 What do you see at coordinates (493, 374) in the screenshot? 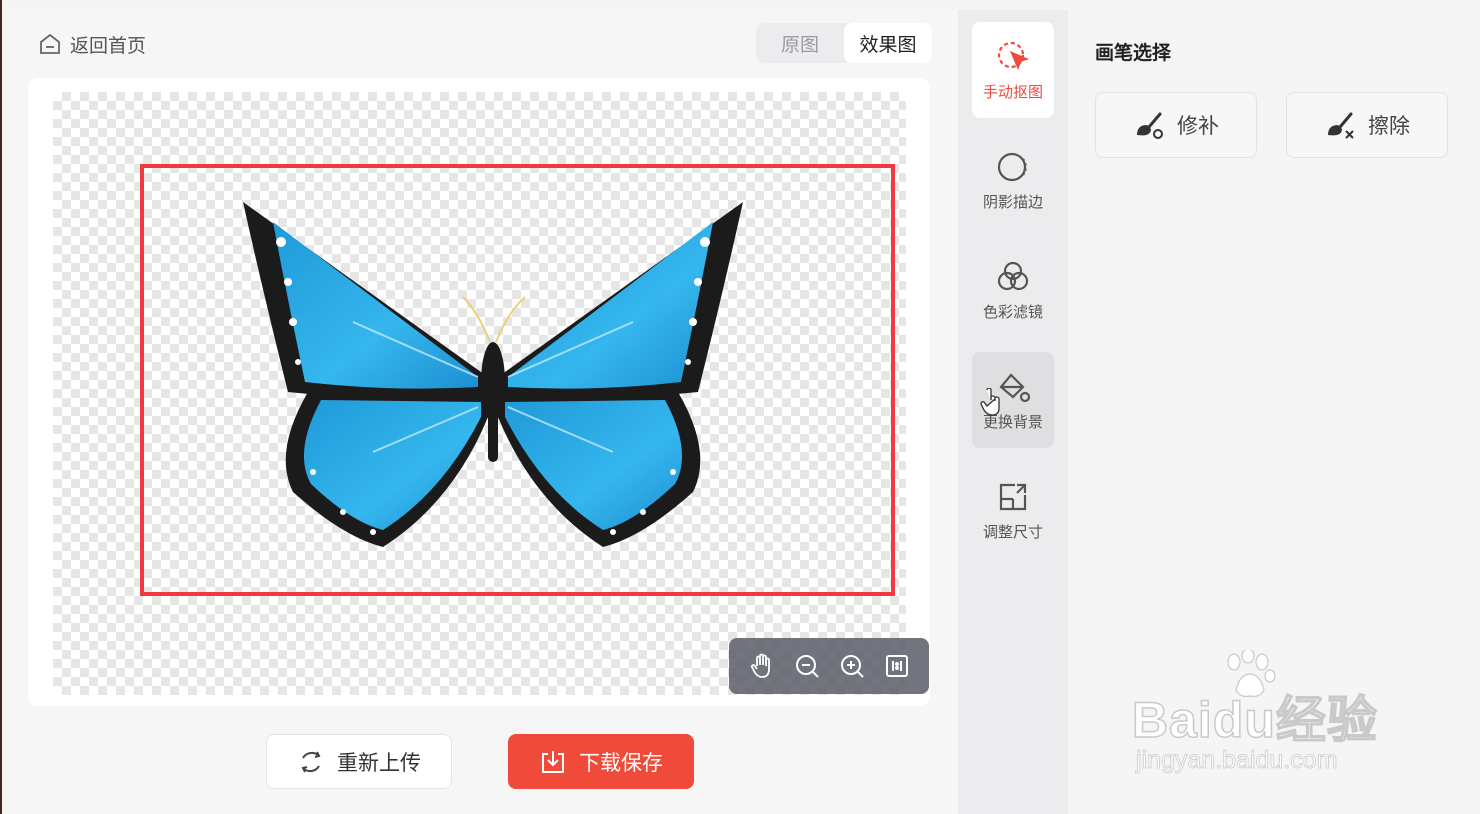
I see `butterfly-image` at bounding box center [493, 374].